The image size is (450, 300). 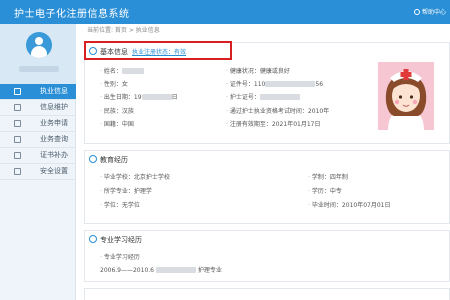 I want to click on section-header: 教育经历, so click(x=108, y=160).